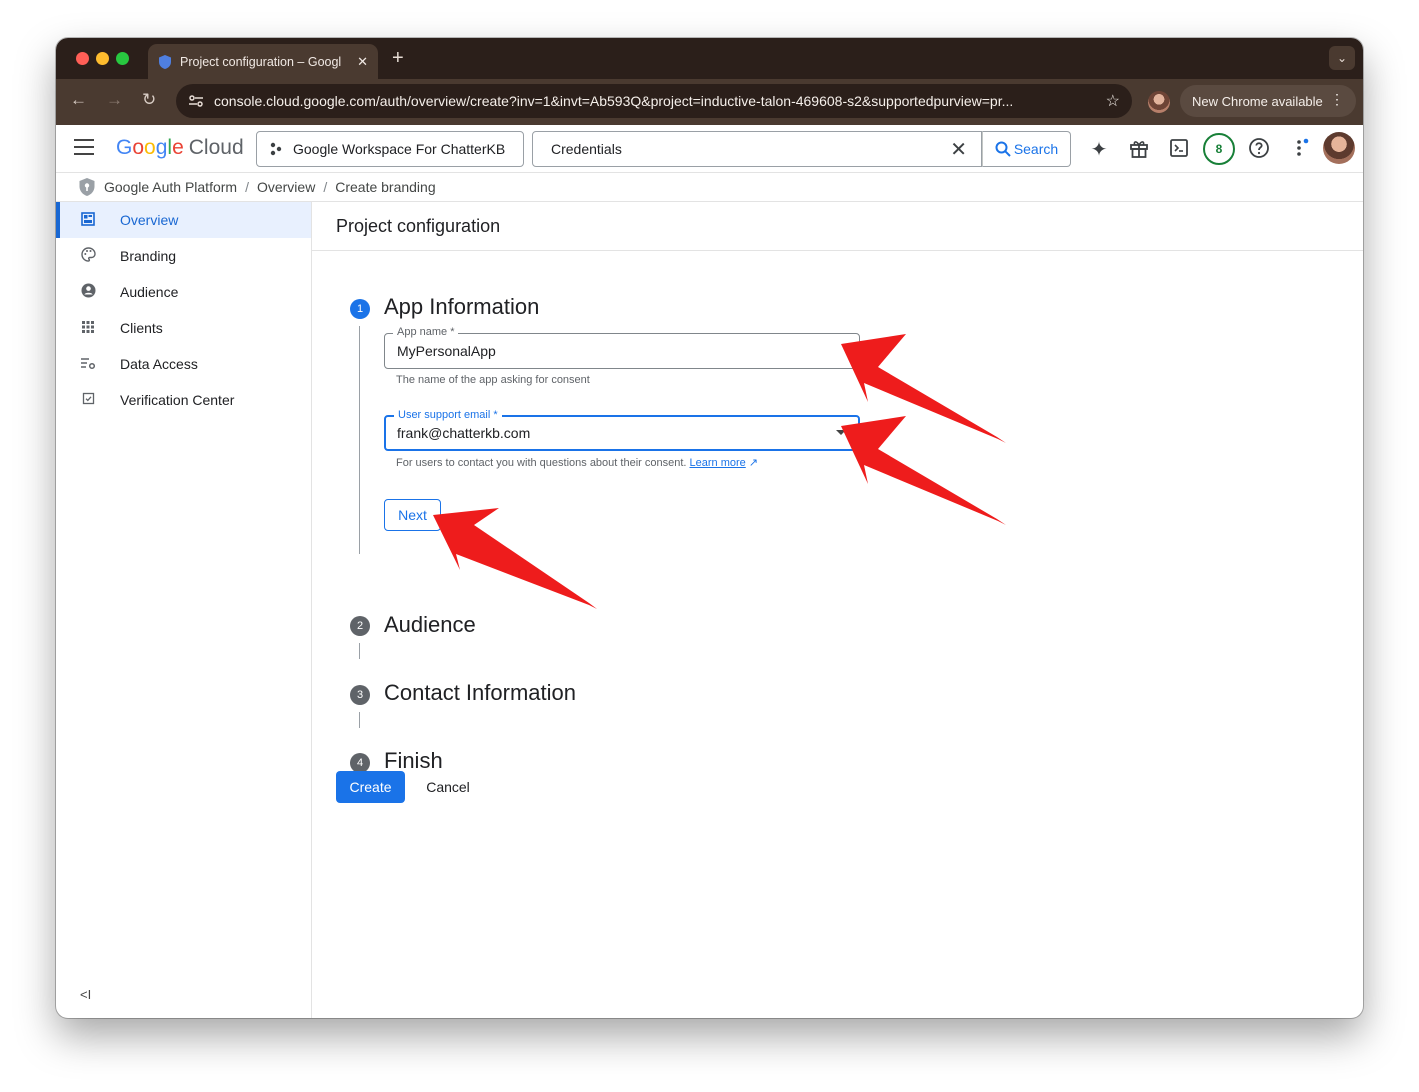 The width and height of the screenshot is (1419, 1092). Describe the element at coordinates (84, 147) in the screenshot. I see `menu-icon` at that location.